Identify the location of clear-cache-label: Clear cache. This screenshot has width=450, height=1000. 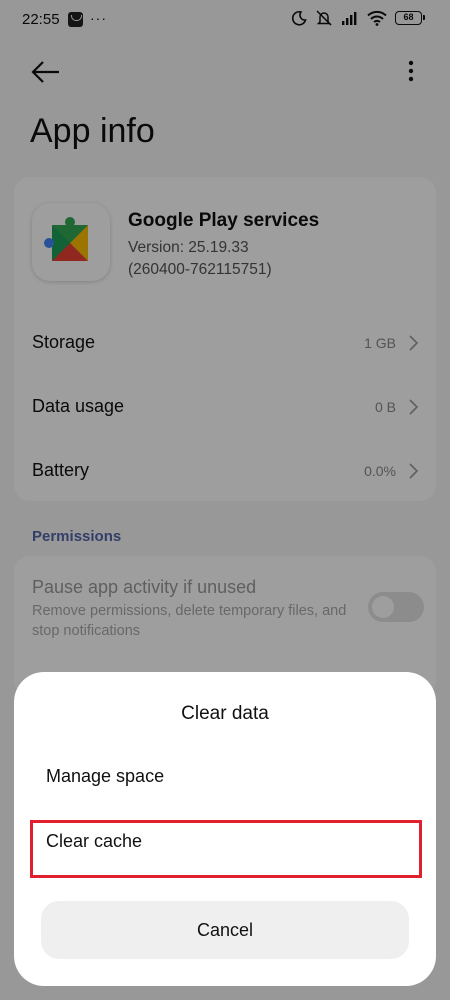
(94, 841).